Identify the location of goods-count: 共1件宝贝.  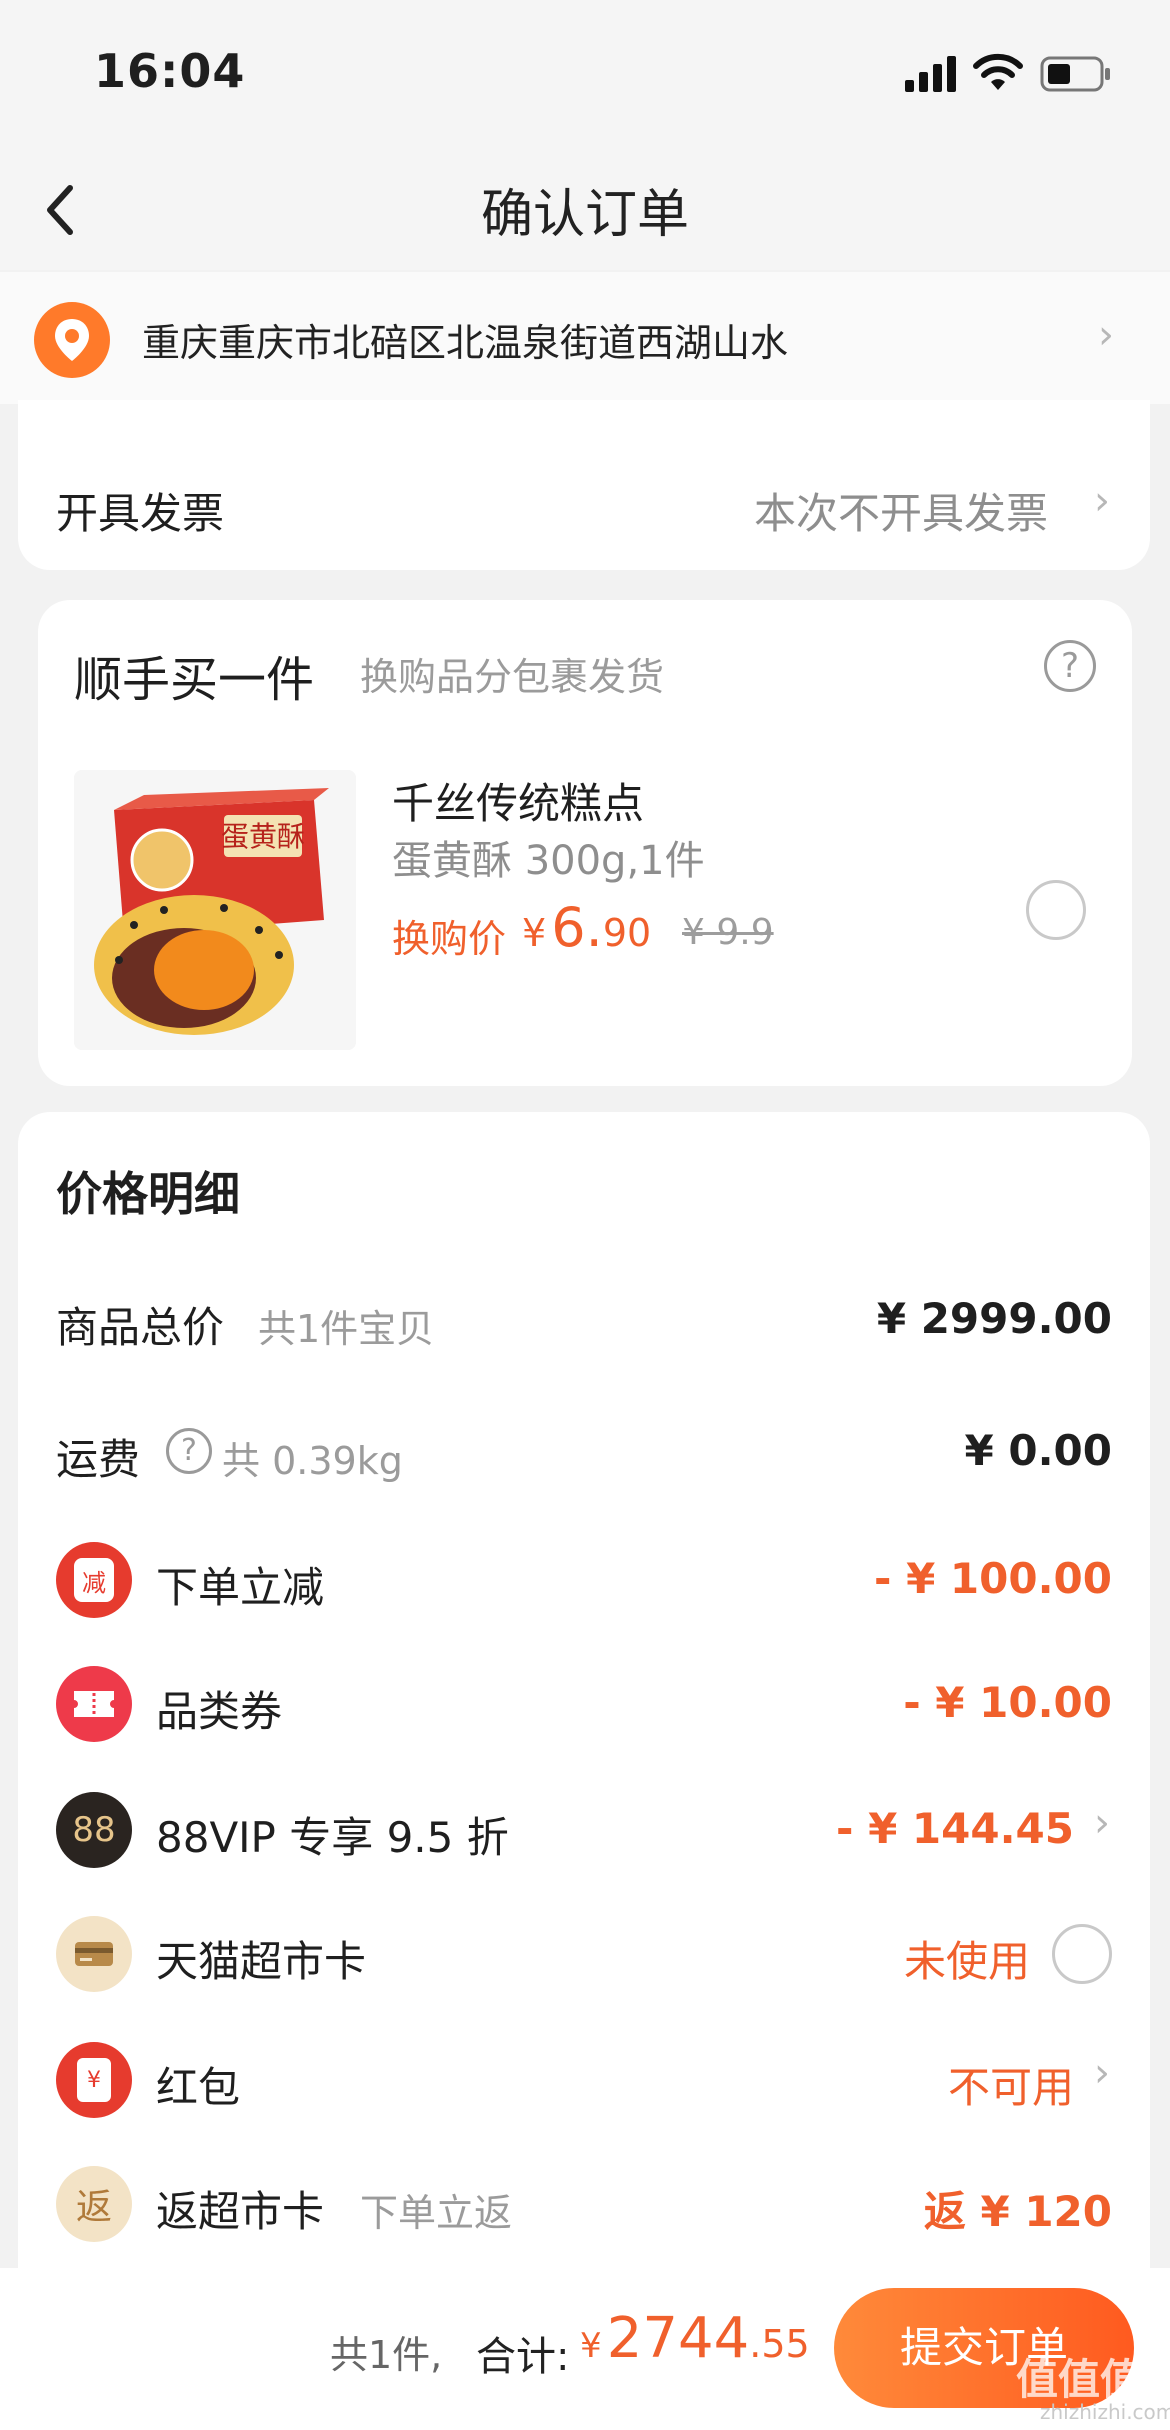
(346, 1329).